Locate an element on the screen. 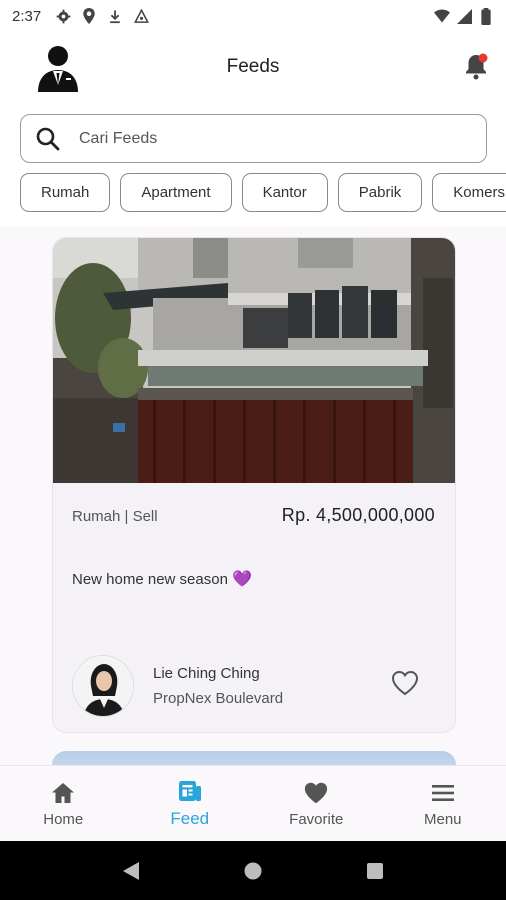 This screenshot has width=506, height=900. nav-home-label: Home is located at coordinates (63, 819).